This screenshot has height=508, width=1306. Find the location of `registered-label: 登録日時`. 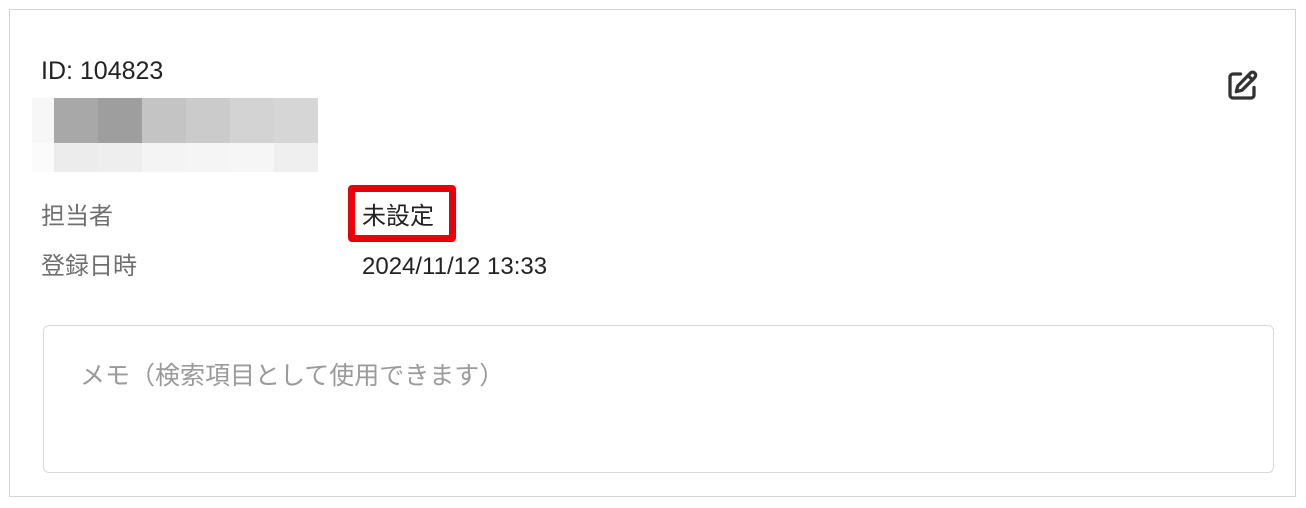

registered-label: 登録日時 is located at coordinates (89, 266).